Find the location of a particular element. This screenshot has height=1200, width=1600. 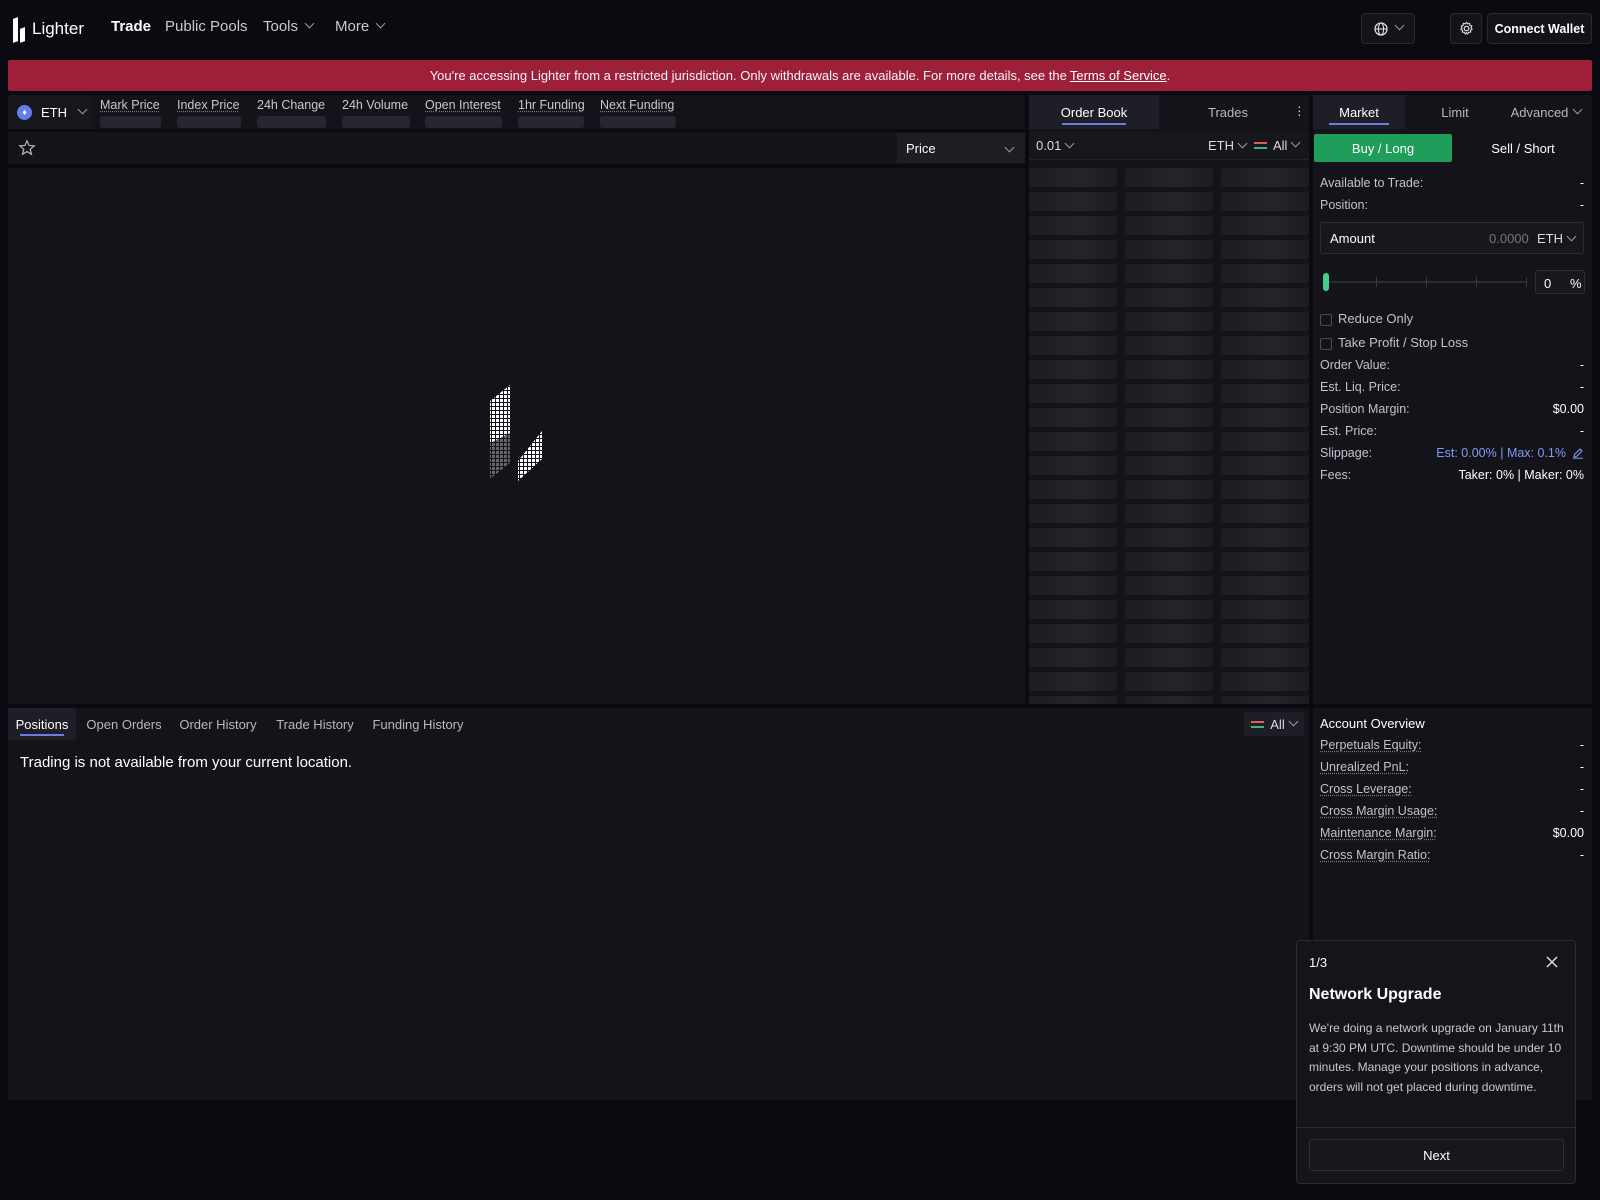

tab-limit: Limit is located at coordinates (1455, 112).